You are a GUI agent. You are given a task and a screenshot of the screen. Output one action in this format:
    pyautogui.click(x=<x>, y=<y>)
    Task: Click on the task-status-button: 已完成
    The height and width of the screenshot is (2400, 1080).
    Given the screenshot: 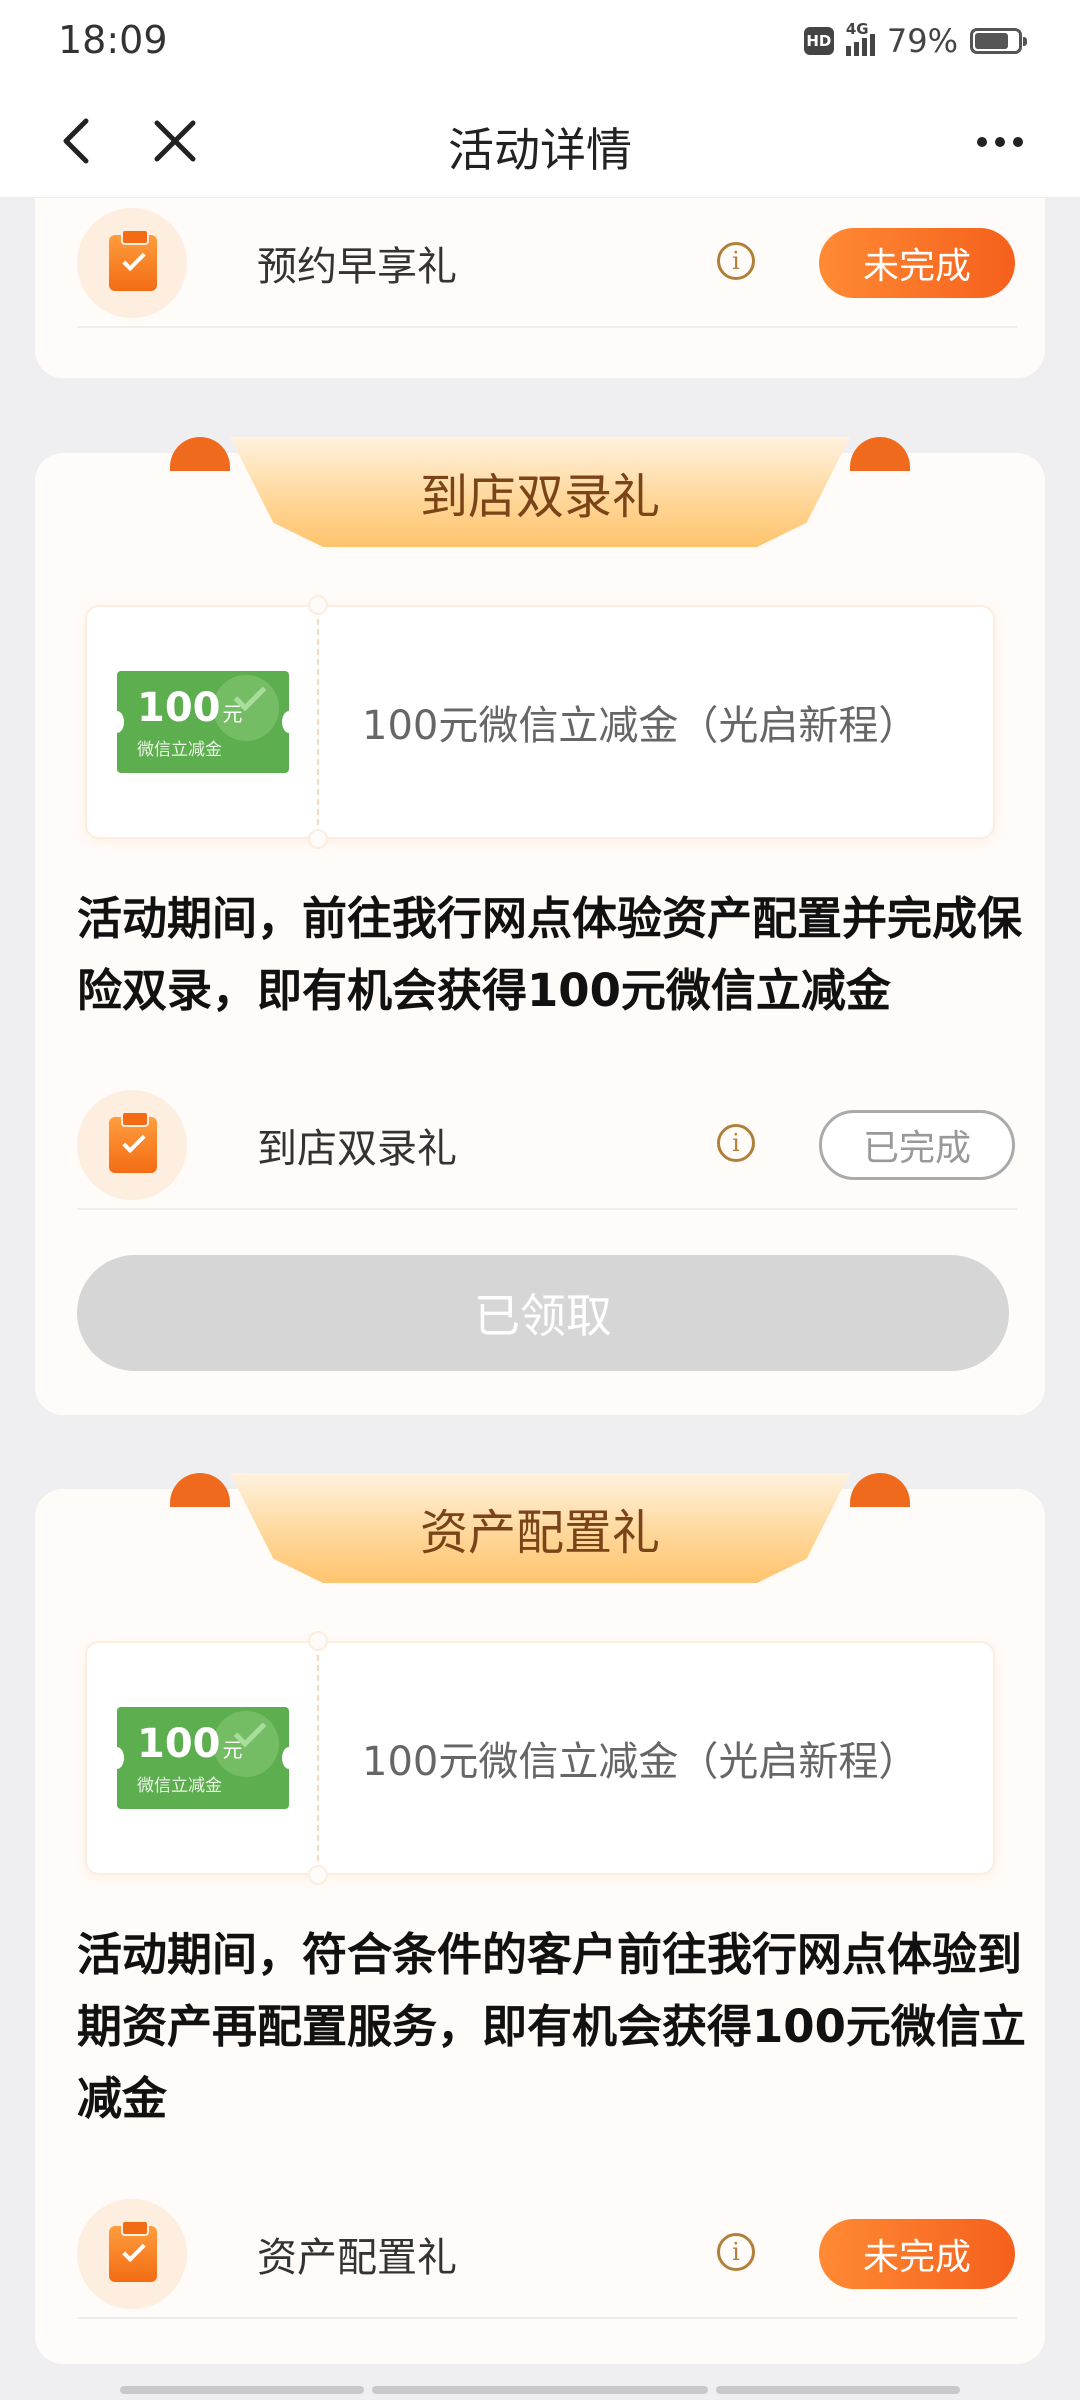 What is the action you would take?
    pyautogui.click(x=917, y=1145)
    